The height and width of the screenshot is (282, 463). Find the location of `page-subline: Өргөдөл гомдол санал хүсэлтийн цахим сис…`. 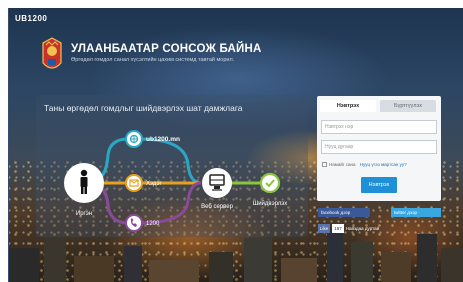

page-subline: Өргөдөл гомдол санал хүсэлтийн цахим сис… is located at coordinates (153, 60).